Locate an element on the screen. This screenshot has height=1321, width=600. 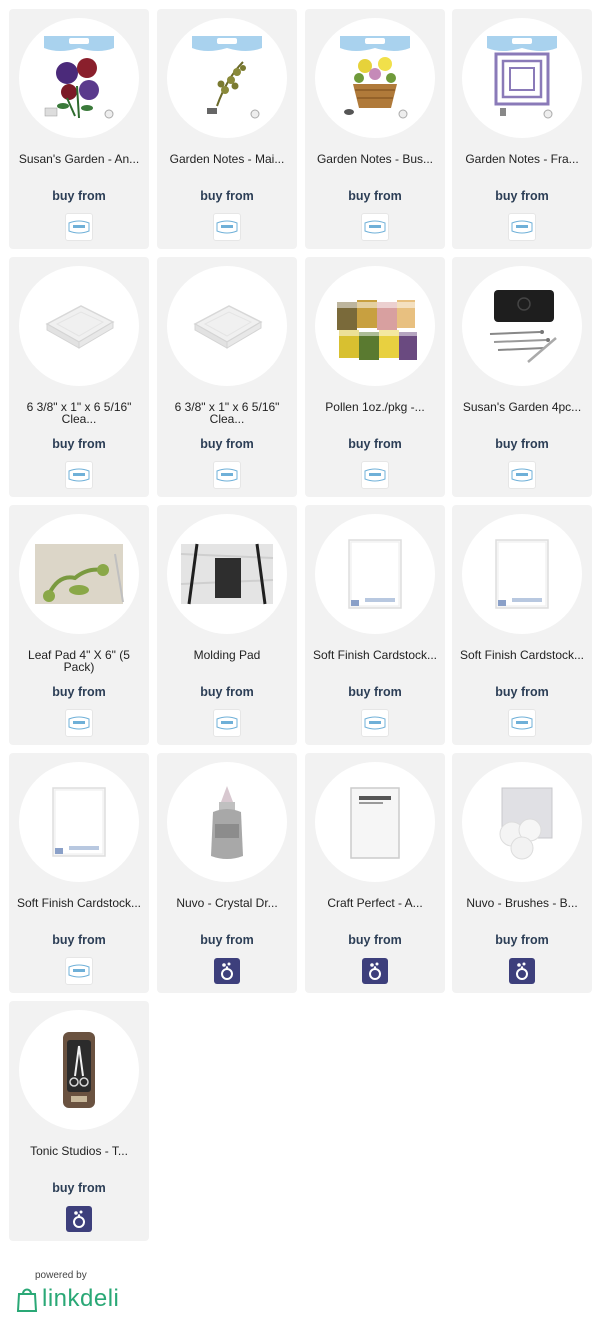
craft-perfect-pack-image is located at coordinates (375, 822).